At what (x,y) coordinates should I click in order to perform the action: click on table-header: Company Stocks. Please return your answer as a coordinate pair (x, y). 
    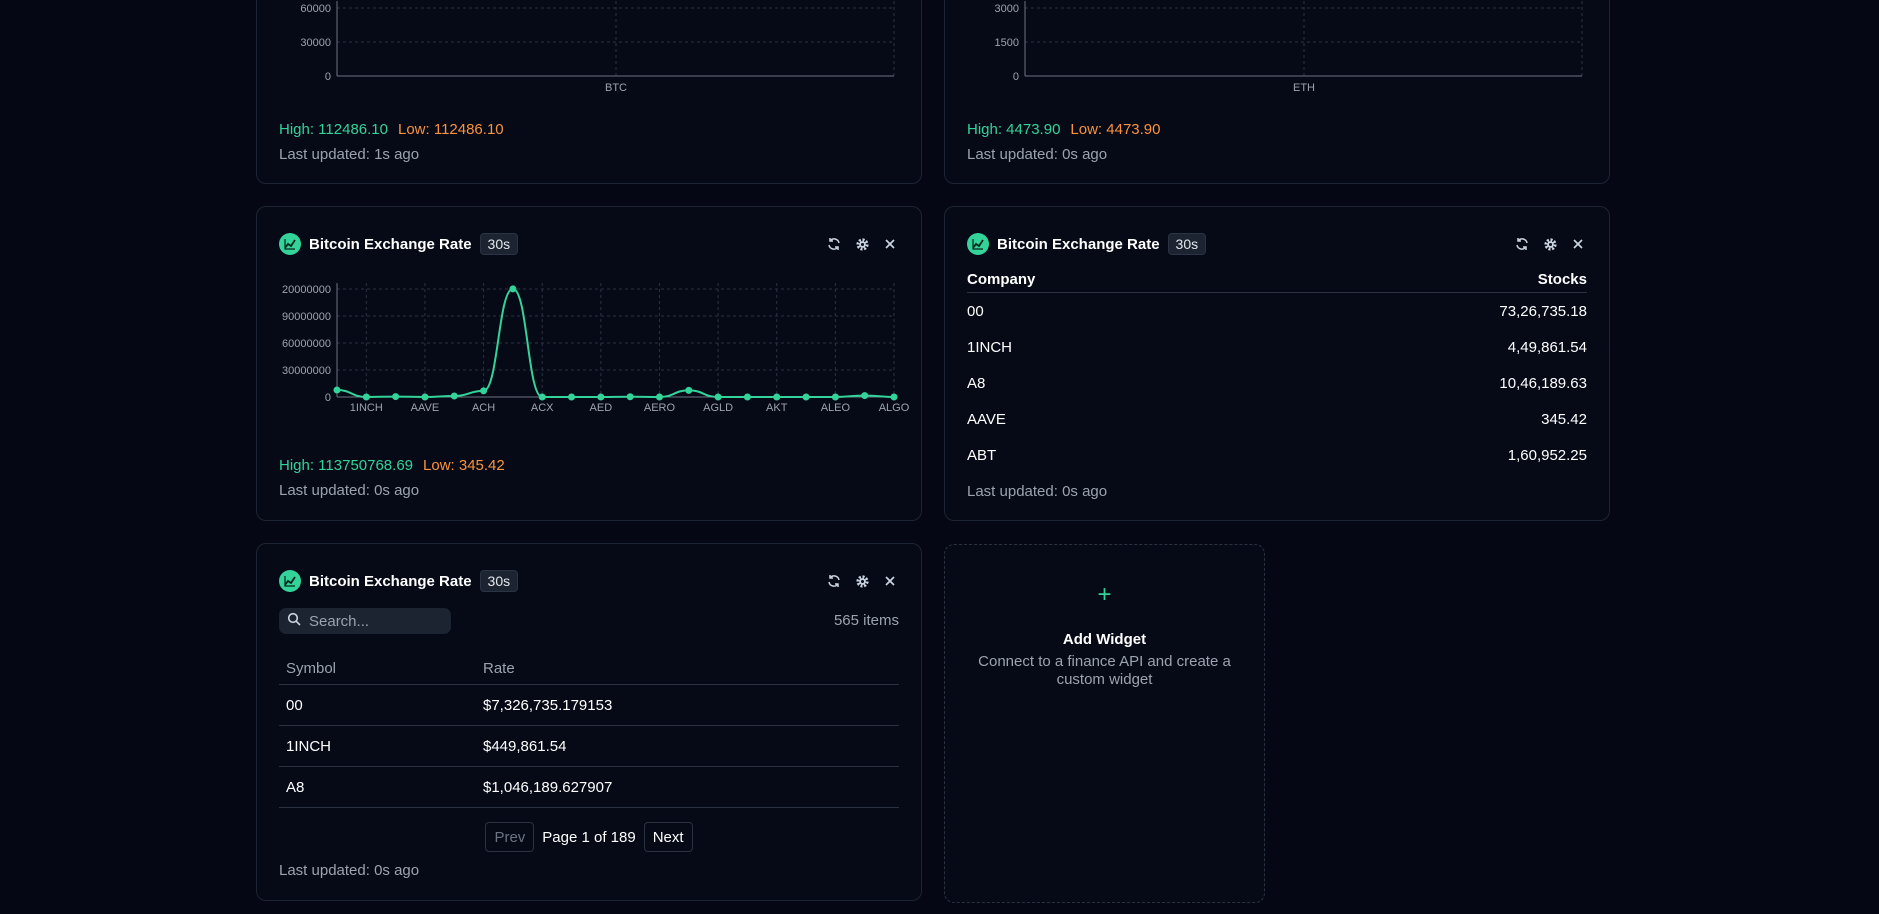
    Looking at the image, I should click on (1277, 282).